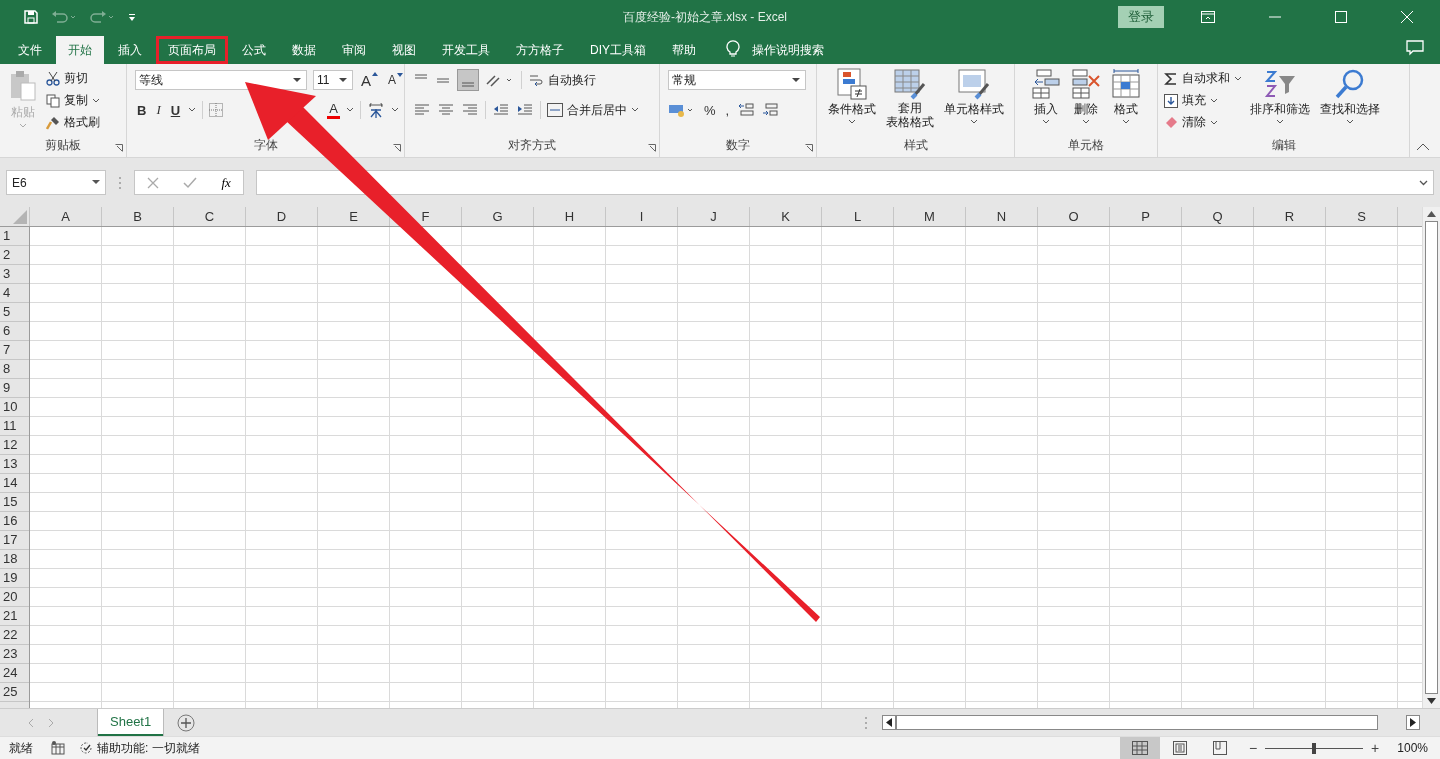  What do you see at coordinates (158, 110) in the screenshot?
I see `font-style-button: I` at bounding box center [158, 110].